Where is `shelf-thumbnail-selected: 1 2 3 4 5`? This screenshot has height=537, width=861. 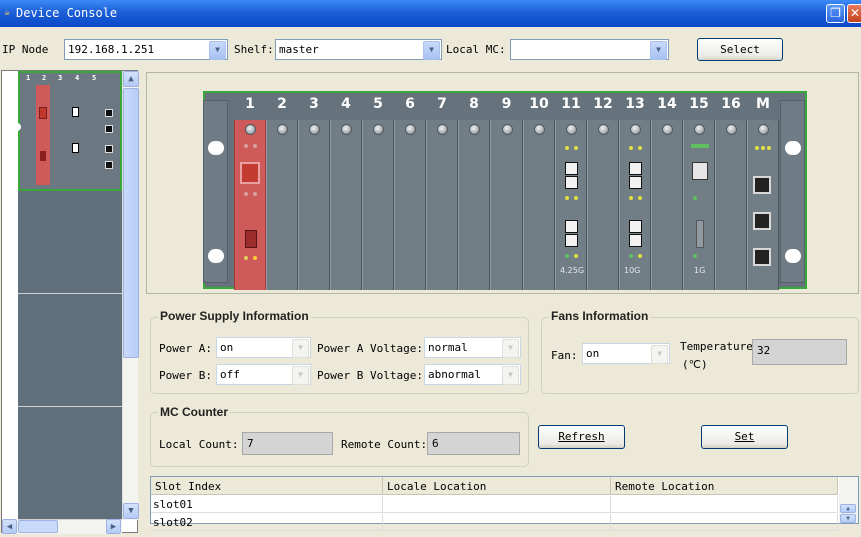
shelf-thumbnail-selected: 1 2 3 4 5 is located at coordinates (66, 131).